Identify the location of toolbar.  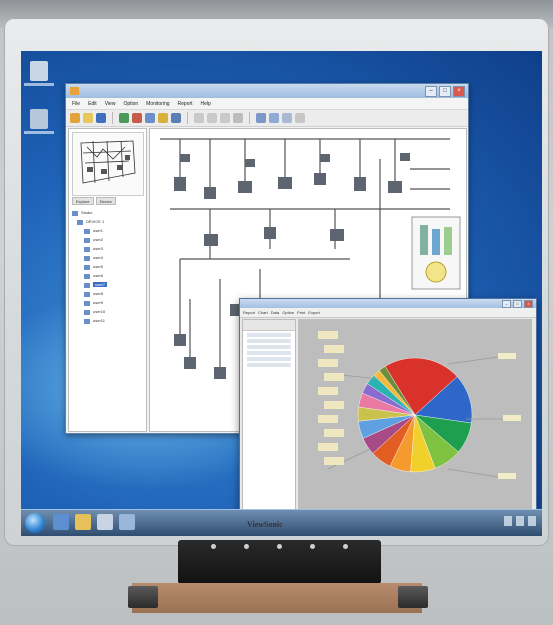
(267, 118).